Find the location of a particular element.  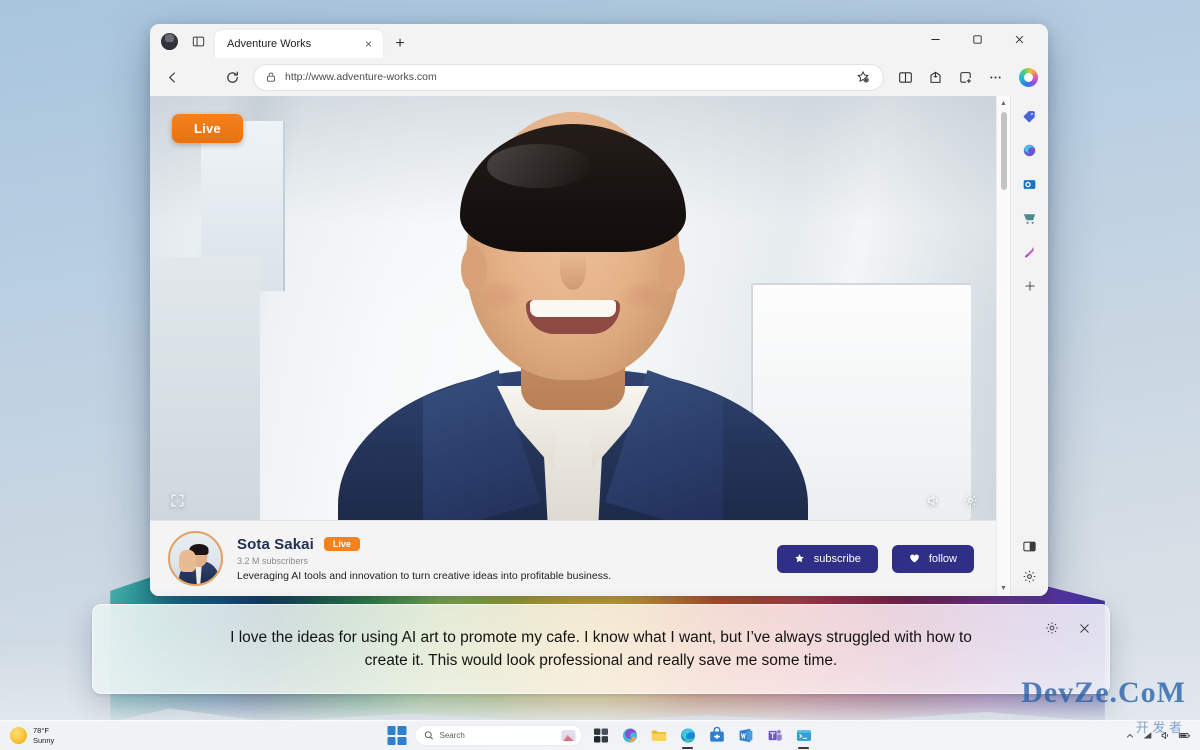

scroll-down-icon: ▼ is located at coordinates (1003, 588).